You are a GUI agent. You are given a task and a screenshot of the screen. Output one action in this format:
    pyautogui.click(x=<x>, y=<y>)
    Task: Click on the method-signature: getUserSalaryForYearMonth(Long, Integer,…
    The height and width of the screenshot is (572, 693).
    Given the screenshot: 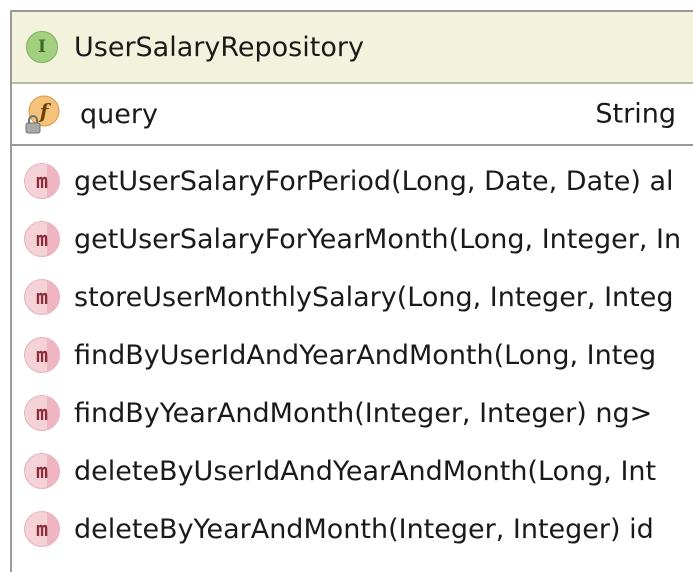 What is the action you would take?
    pyautogui.click(x=378, y=239)
    